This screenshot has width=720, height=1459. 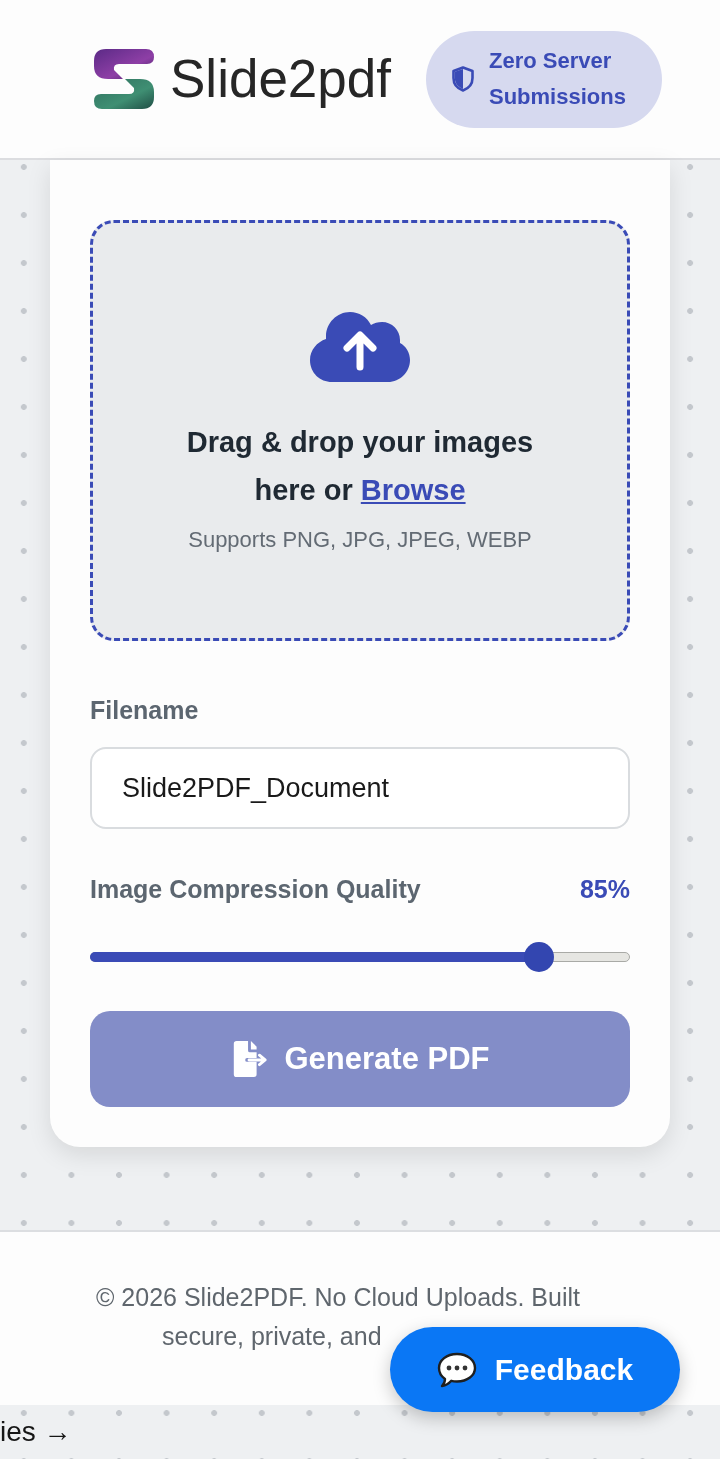 I want to click on shield-icon, so click(x=463, y=79).